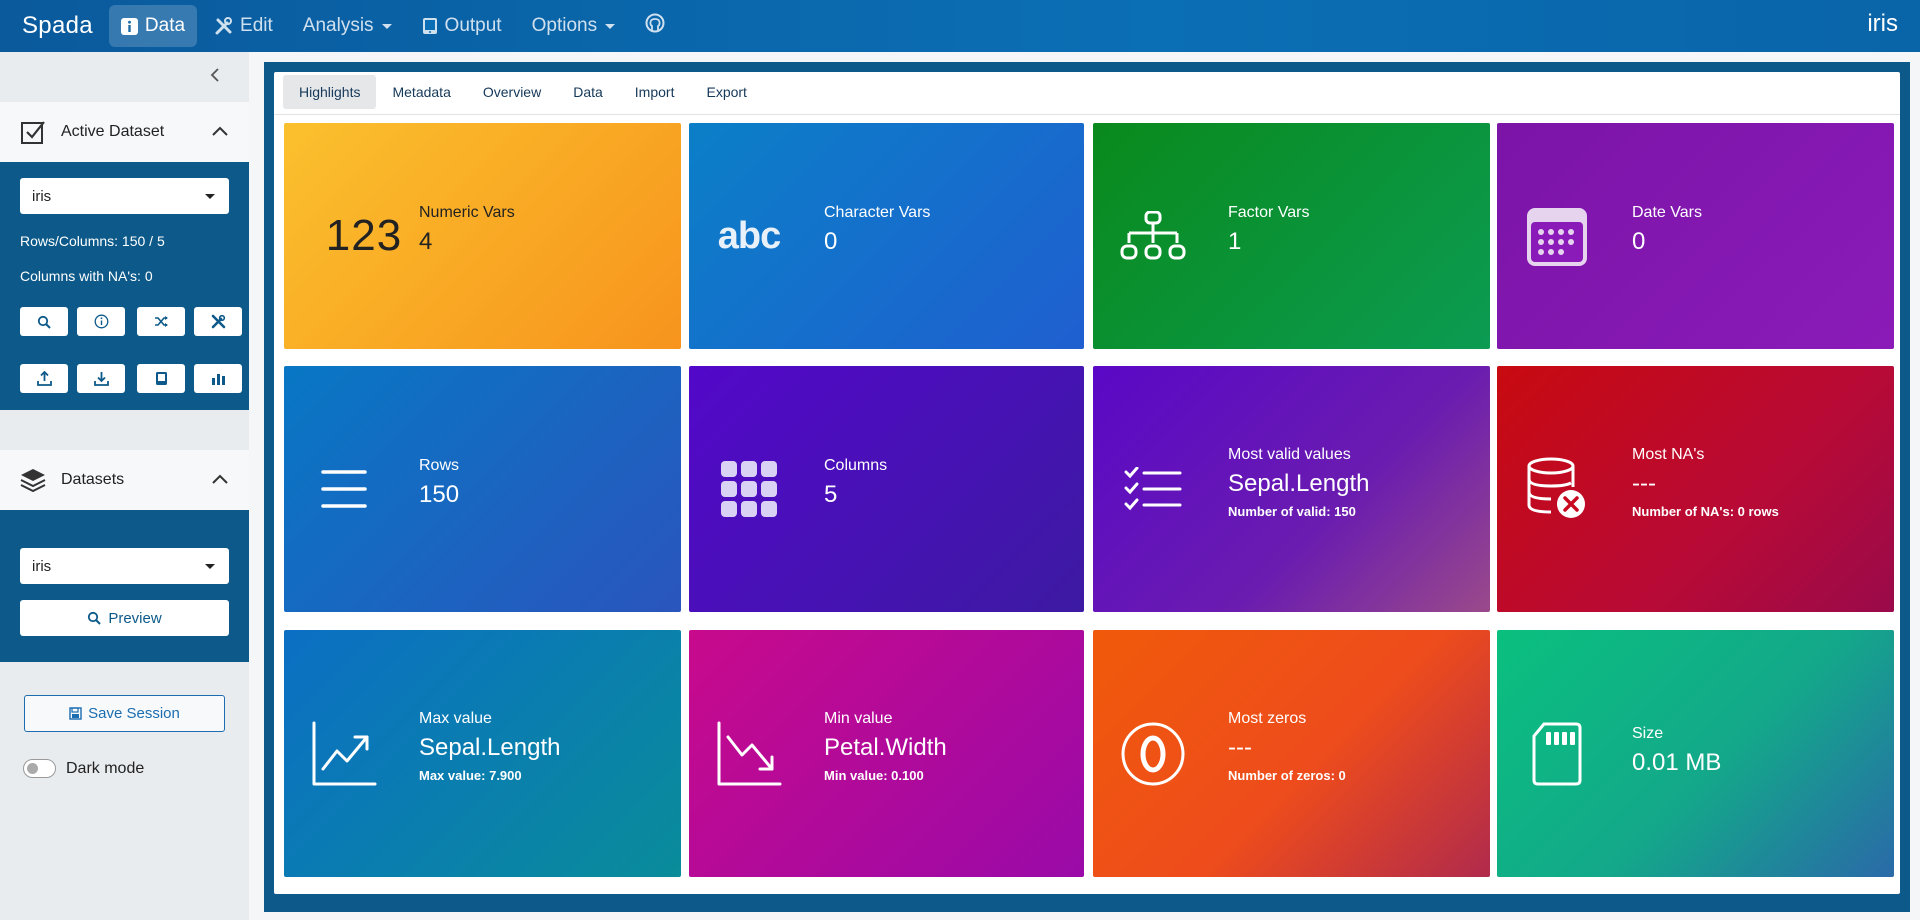 This screenshot has height=920, width=1920. I want to click on nav-output: Output, so click(462, 26).